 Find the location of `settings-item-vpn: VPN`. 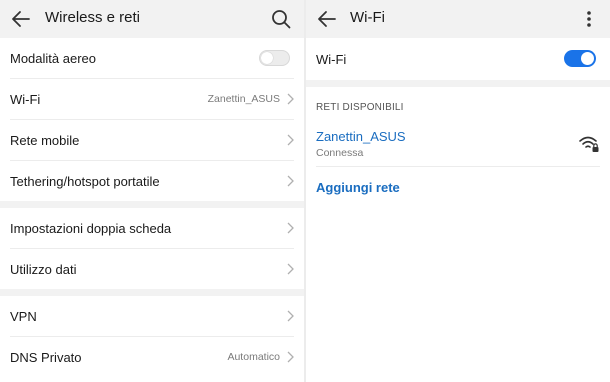

settings-item-vpn: VPN is located at coordinates (152, 316).